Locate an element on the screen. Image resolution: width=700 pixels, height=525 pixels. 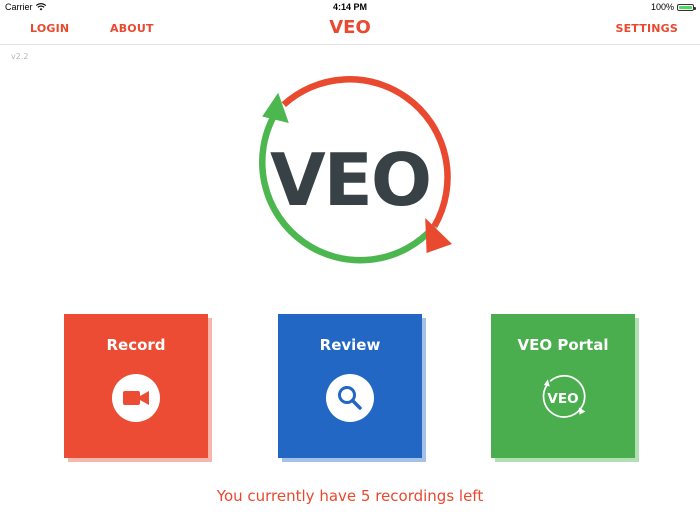
veo-portal-icon-text: VEO is located at coordinates (562, 399).